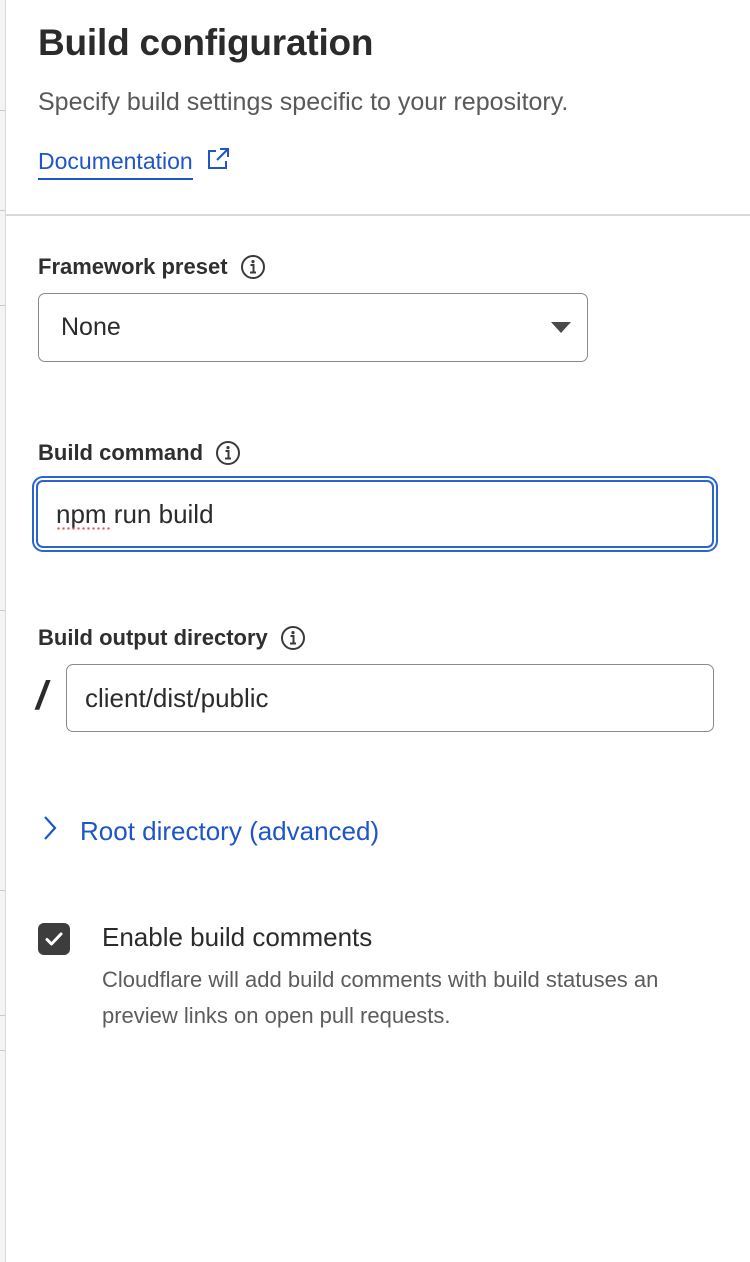 The image size is (750, 1262). I want to click on build-output-directory-input, so click(390, 698).